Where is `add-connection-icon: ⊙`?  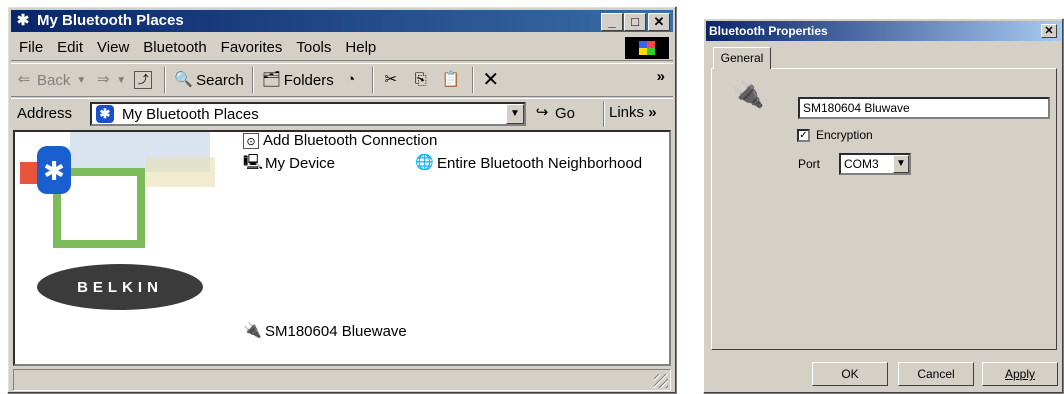 add-connection-icon: ⊙ is located at coordinates (251, 140).